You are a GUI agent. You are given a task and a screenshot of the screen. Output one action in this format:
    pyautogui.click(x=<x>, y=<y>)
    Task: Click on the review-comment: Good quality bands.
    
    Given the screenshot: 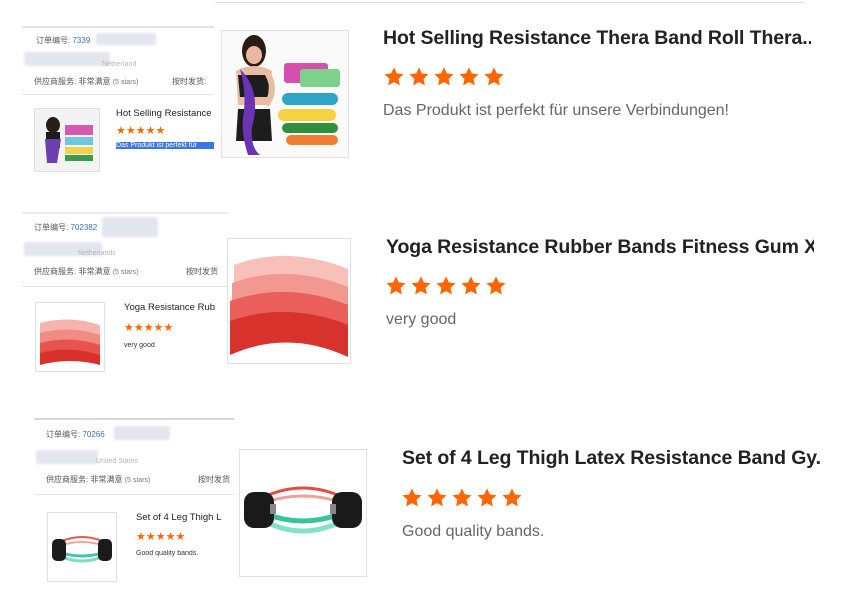 What is the action you would take?
    pyautogui.click(x=473, y=531)
    